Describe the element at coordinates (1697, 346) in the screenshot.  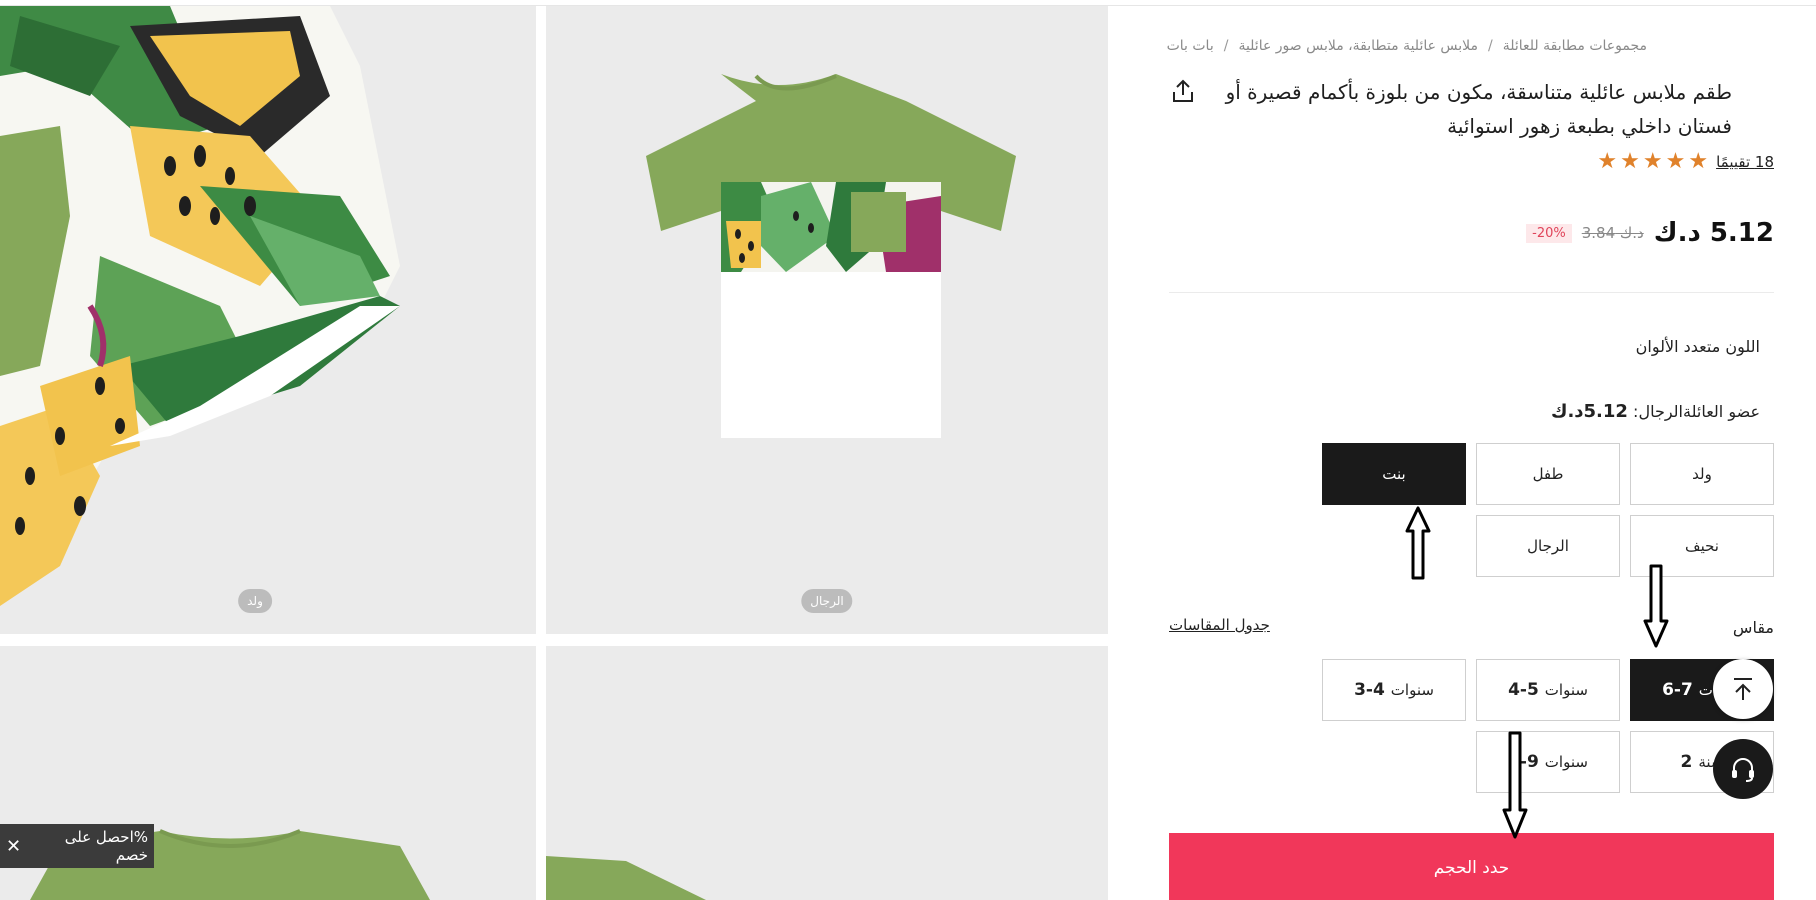
I see `color-label: اللون متعدد الألوان` at that location.